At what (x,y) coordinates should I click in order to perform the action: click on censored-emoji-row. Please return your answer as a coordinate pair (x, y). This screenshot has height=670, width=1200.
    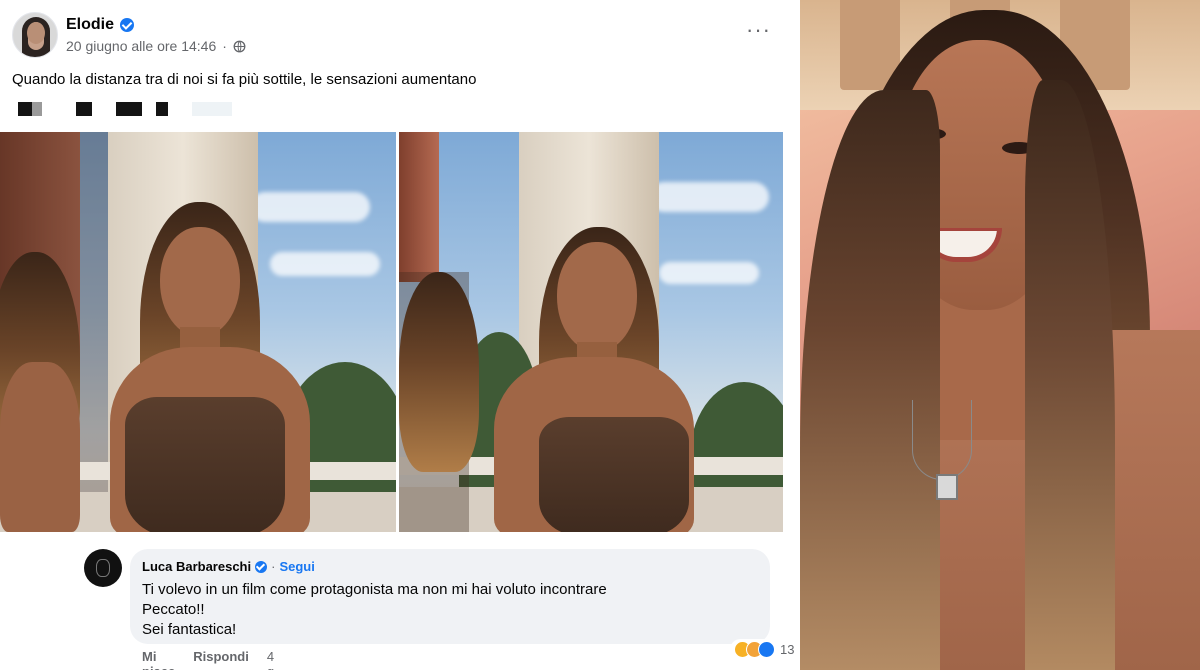
    Looking at the image, I should click on (132, 109).